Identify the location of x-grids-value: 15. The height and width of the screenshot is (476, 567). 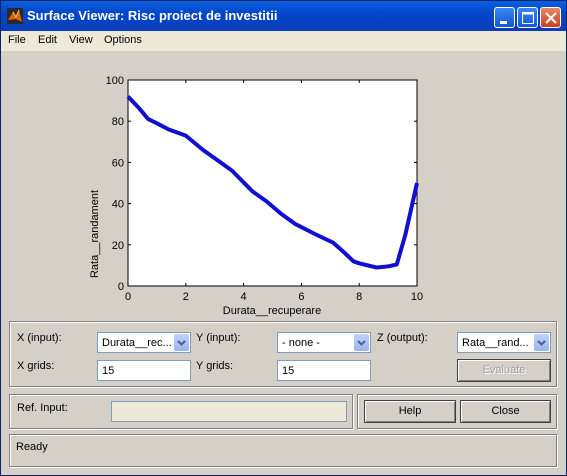
(108, 371).